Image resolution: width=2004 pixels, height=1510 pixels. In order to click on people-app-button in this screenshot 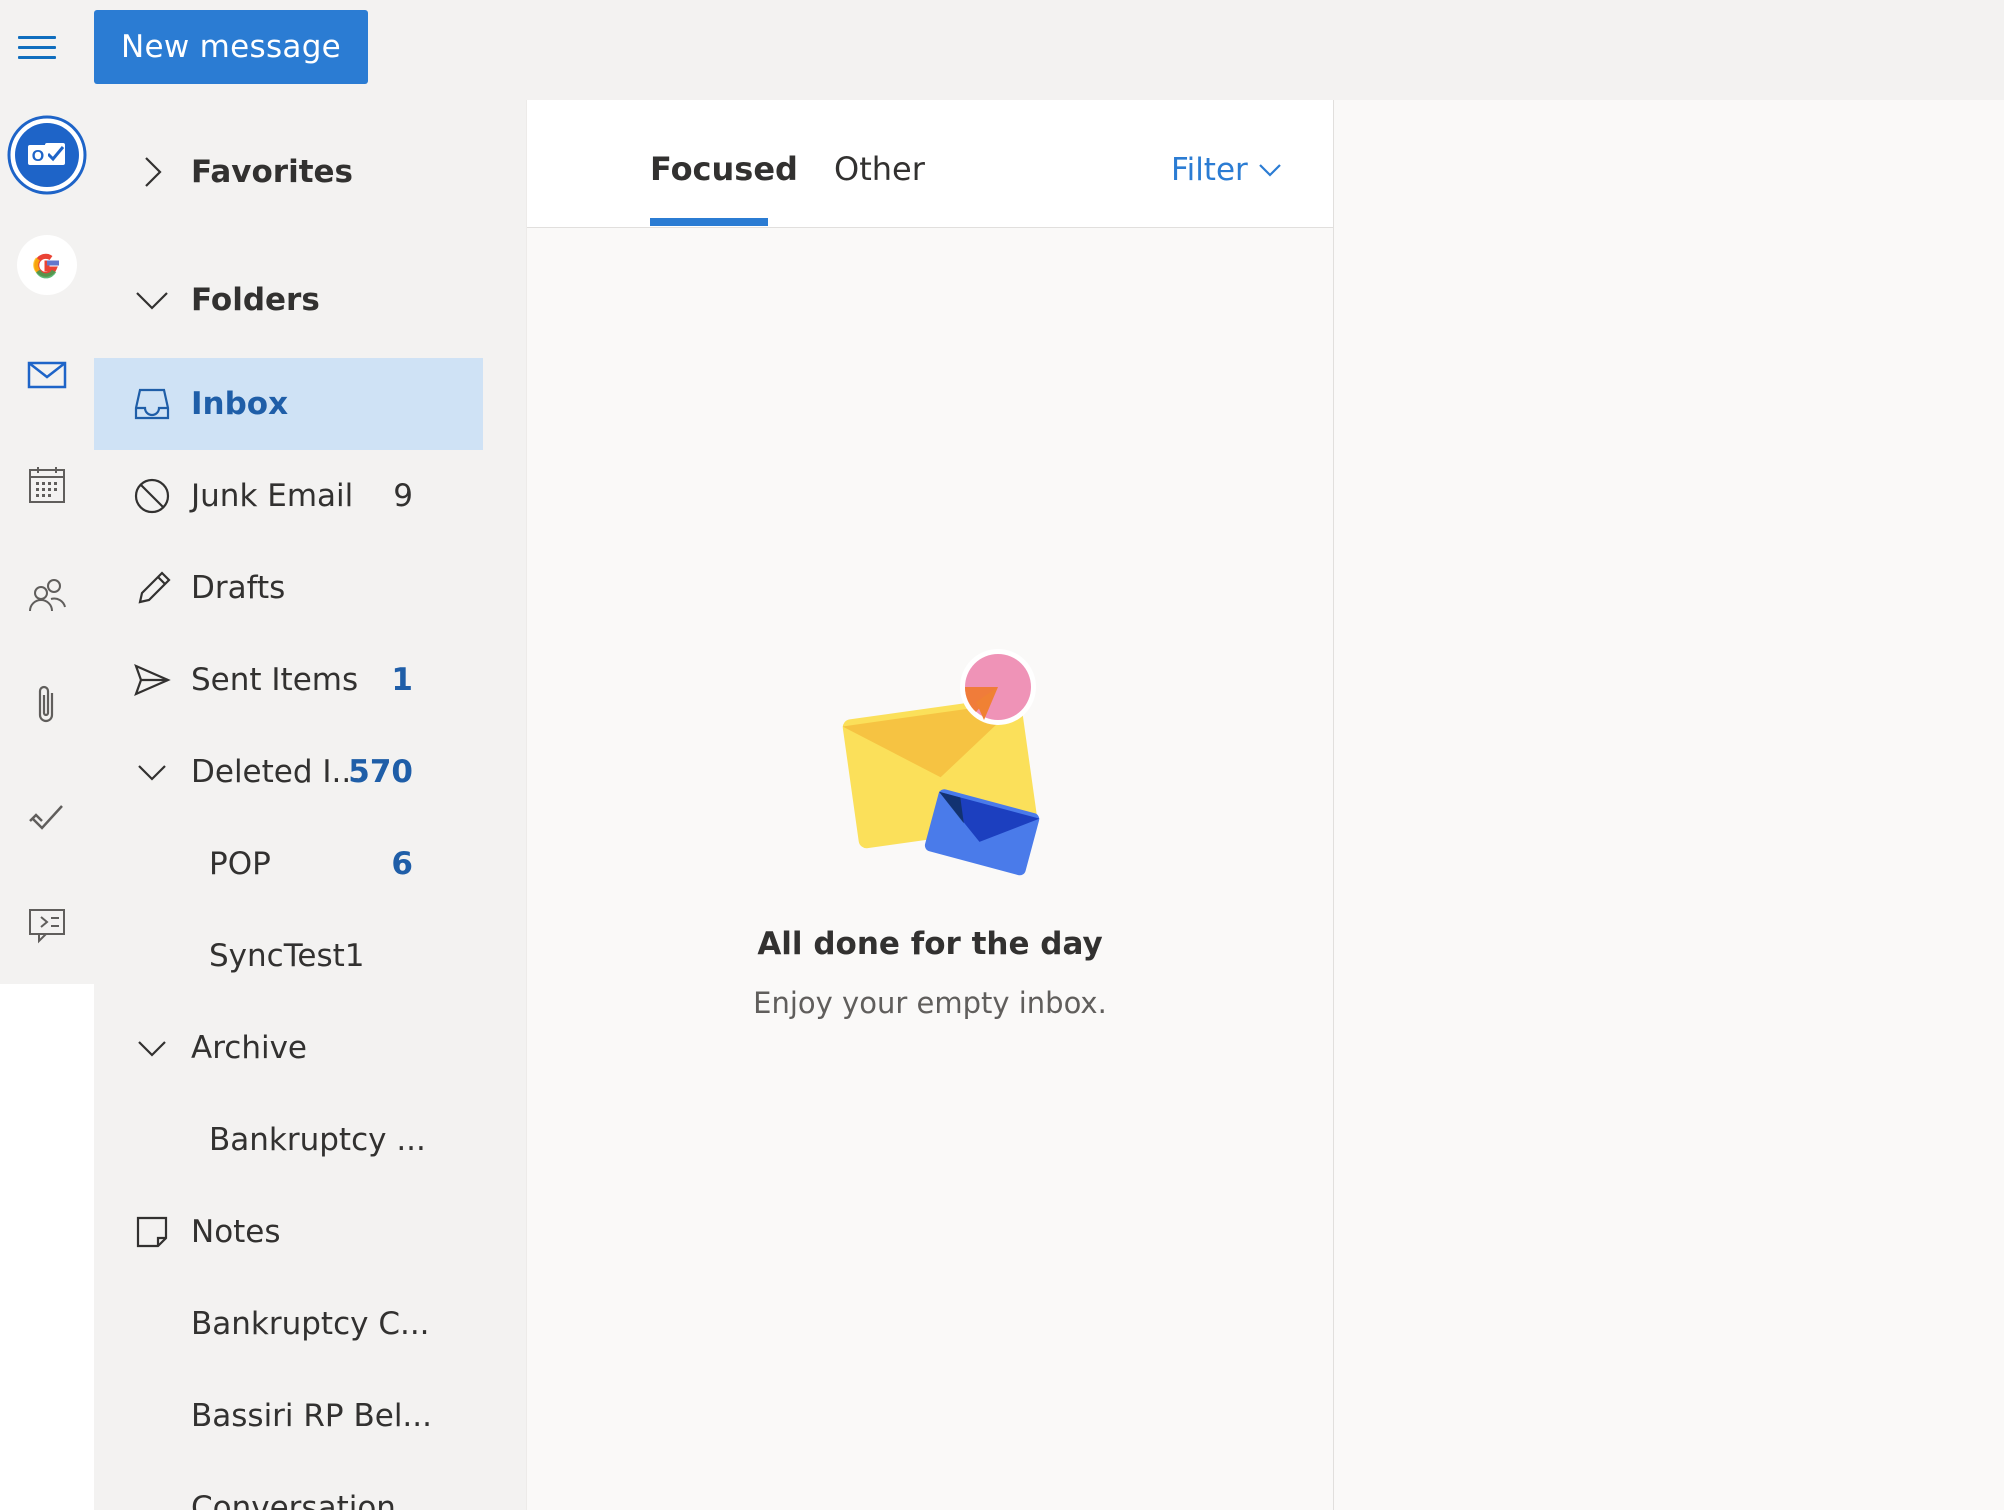, I will do `click(47, 595)`.